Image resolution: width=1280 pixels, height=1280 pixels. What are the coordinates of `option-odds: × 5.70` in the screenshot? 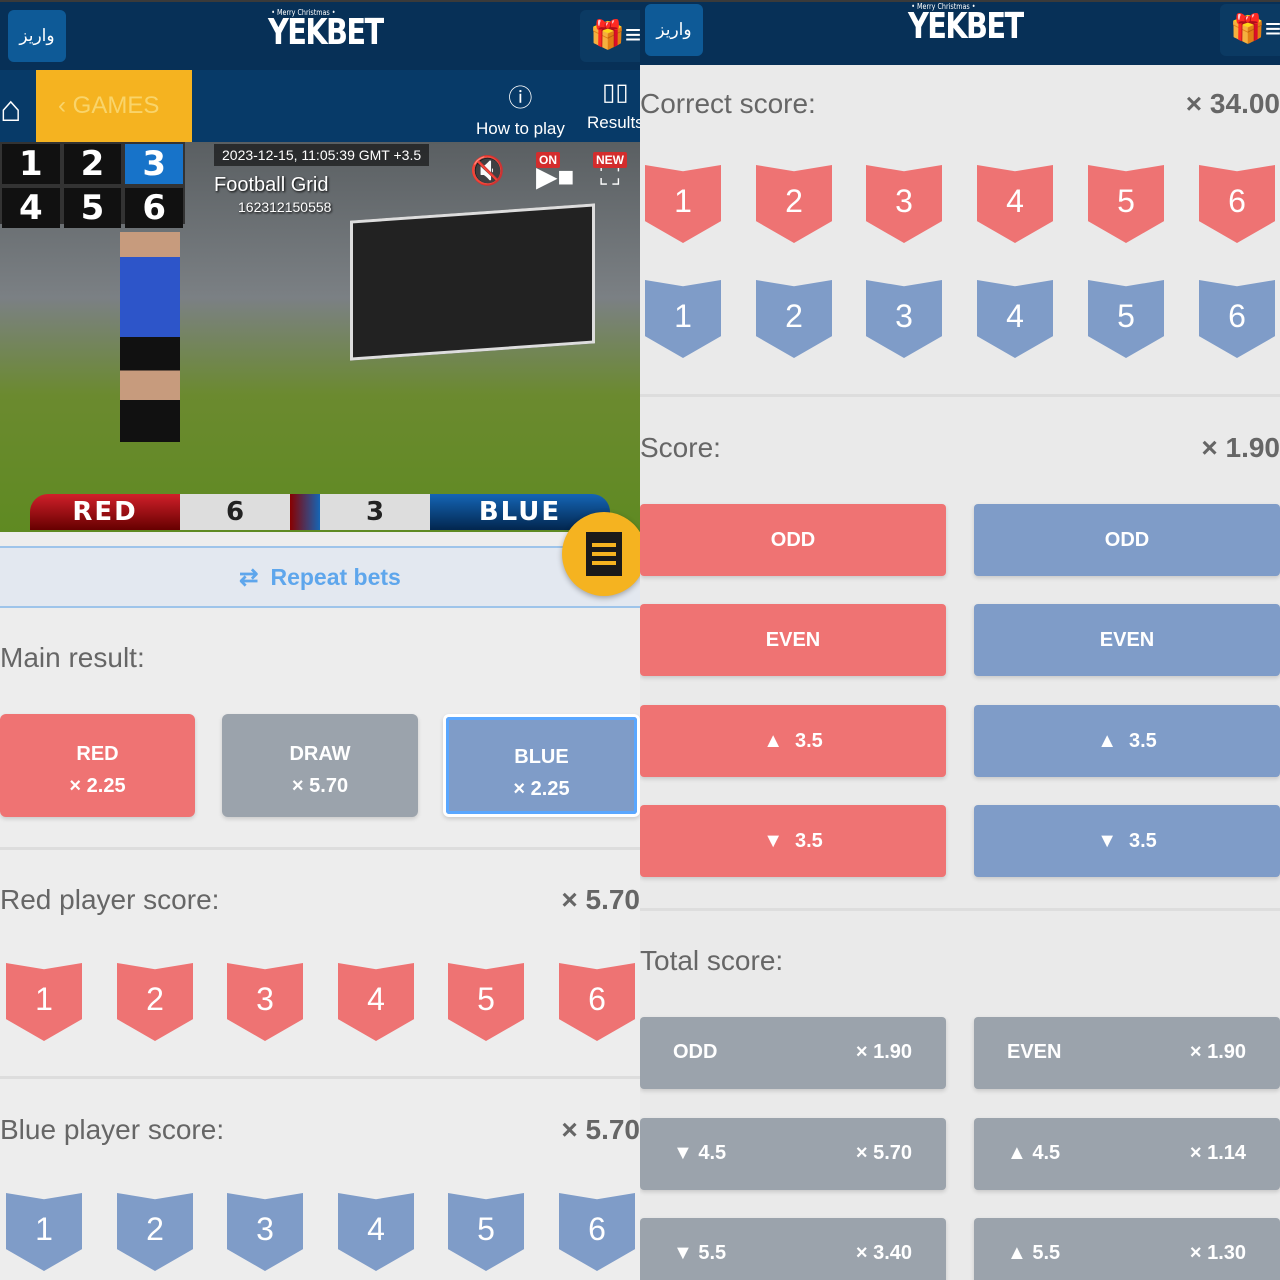 It's located at (320, 786).